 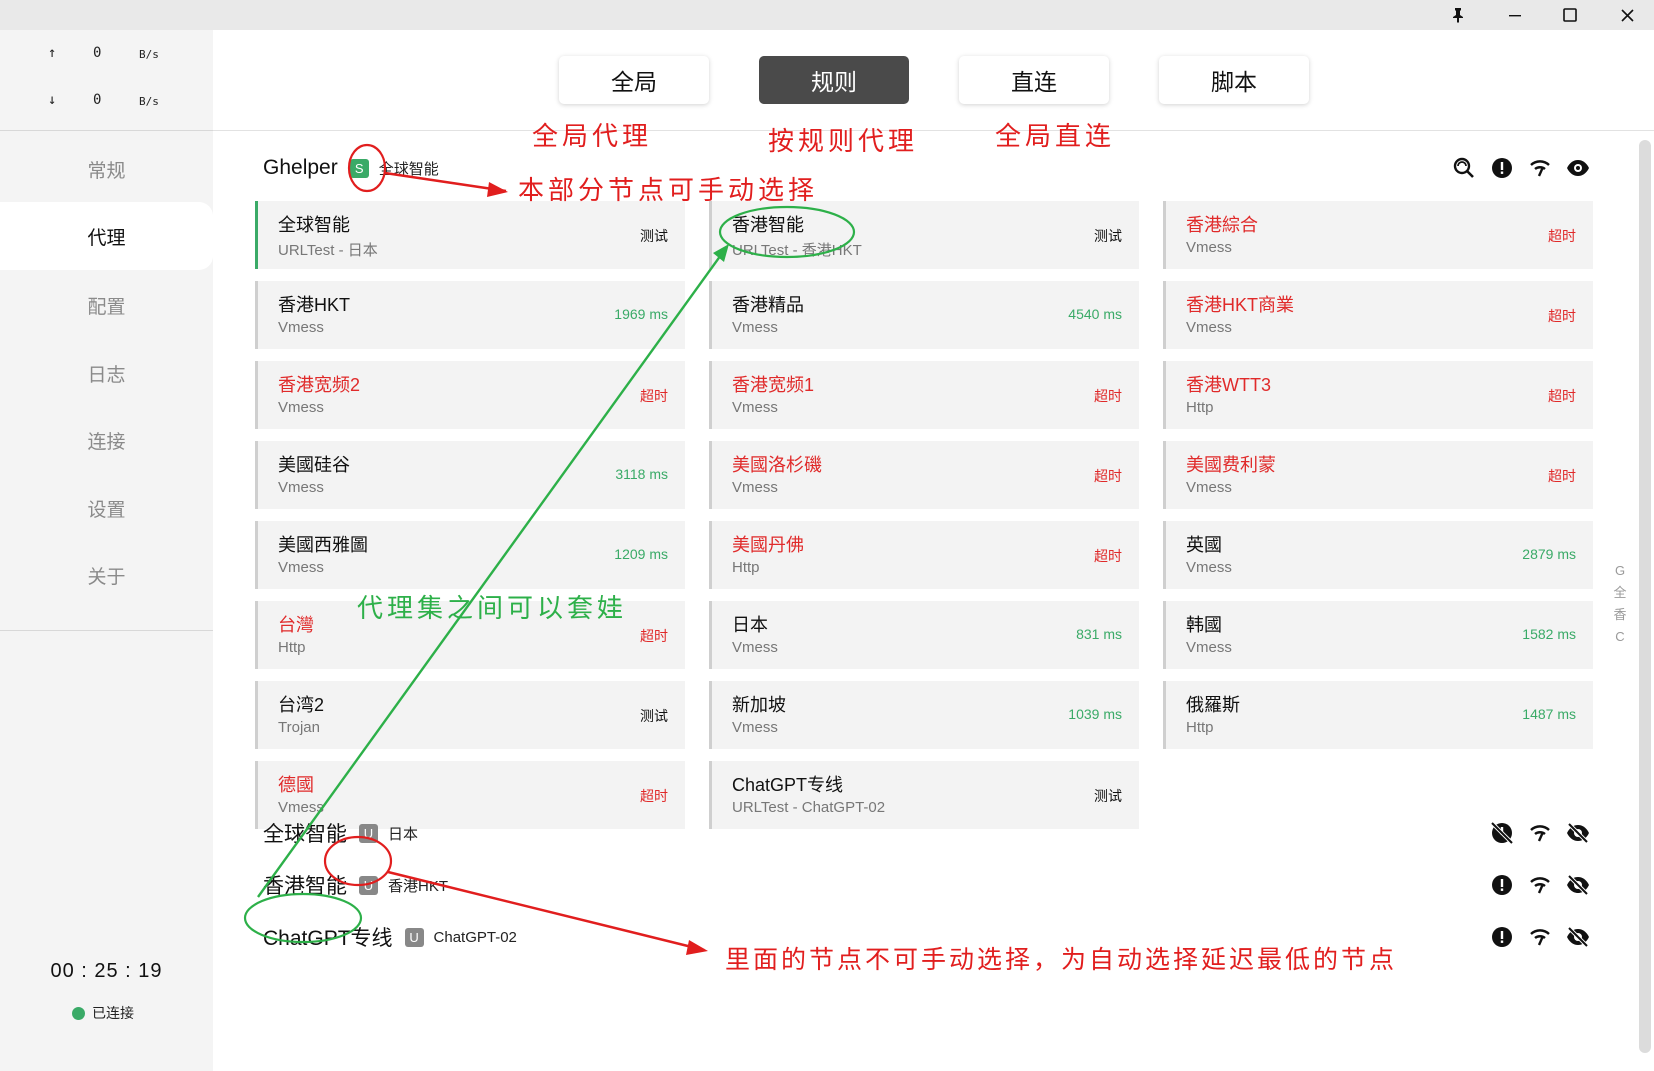 What do you see at coordinates (106, 236) in the screenshot?
I see `sidebar-item-proxy: 代理` at bounding box center [106, 236].